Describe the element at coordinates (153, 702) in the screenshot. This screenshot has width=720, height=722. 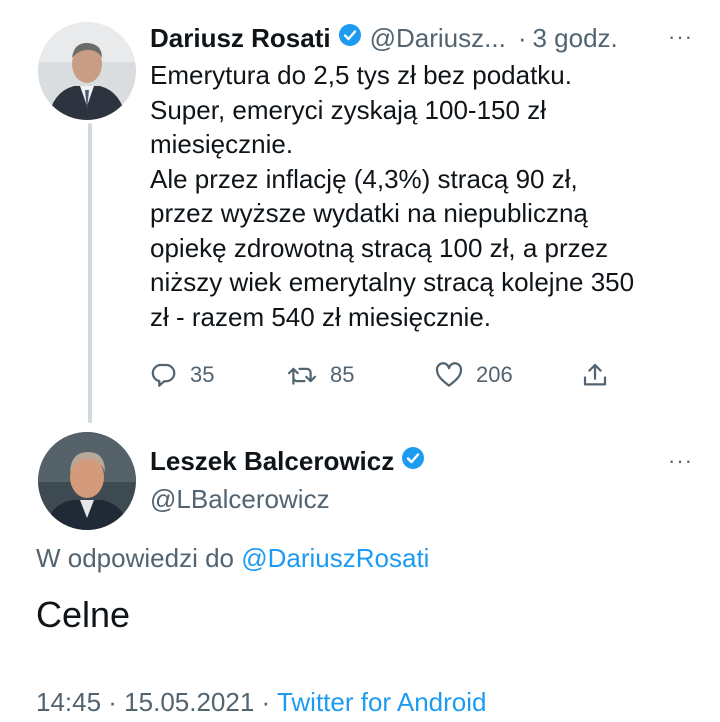
I see `tweet2-timestamp: 14:45 · 15.05.2021 ·` at that location.